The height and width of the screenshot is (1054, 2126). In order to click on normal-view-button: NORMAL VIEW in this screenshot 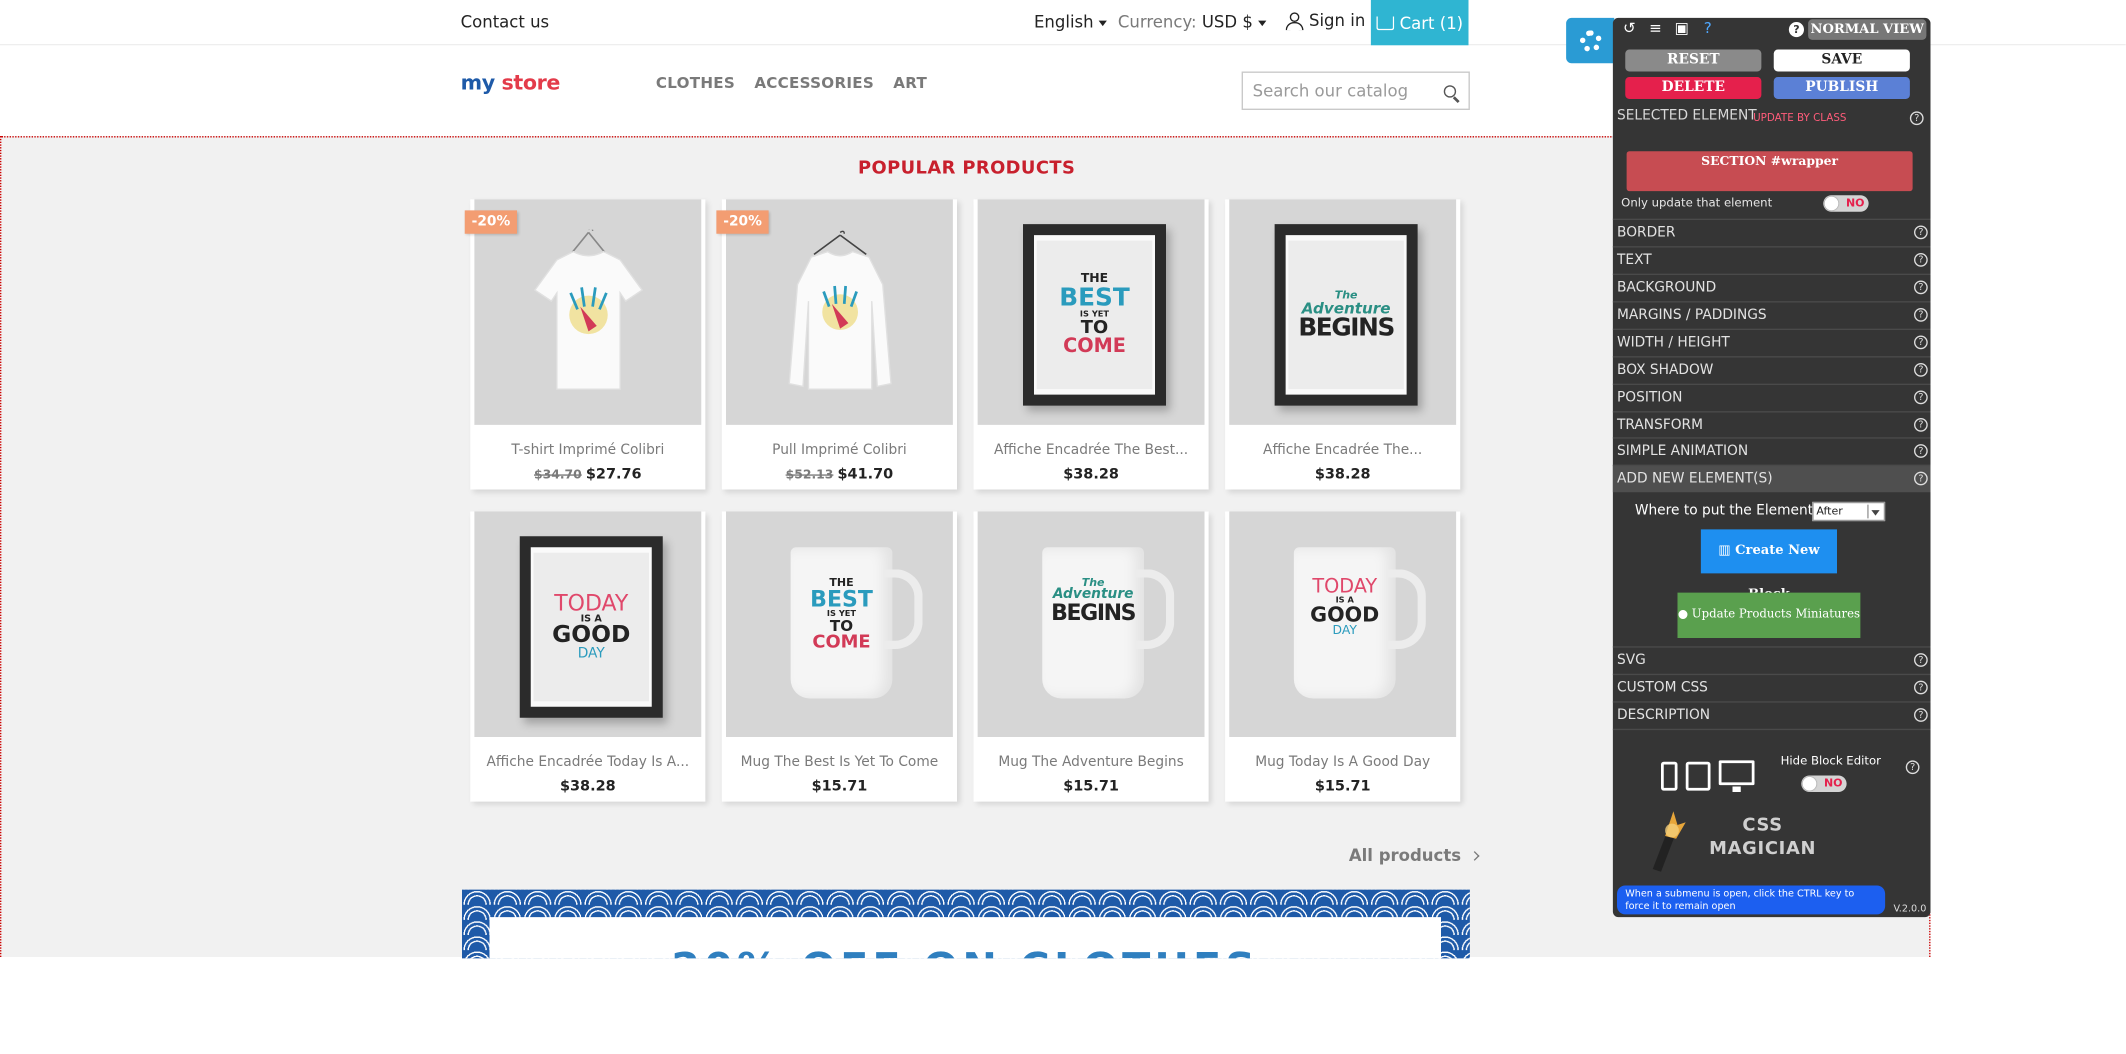, I will do `click(1867, 29)`.